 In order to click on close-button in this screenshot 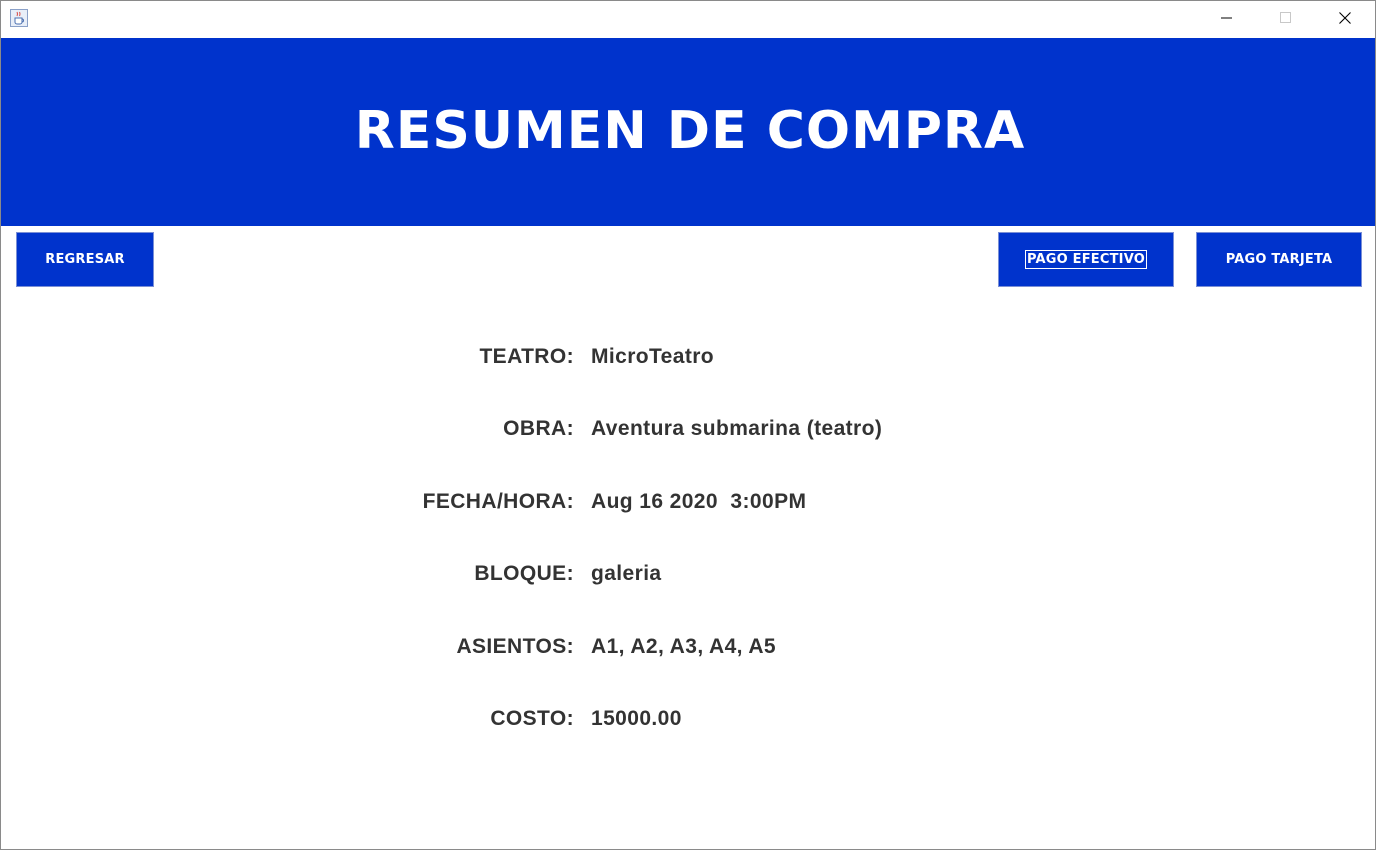, I will do `click(1345, 19)`.